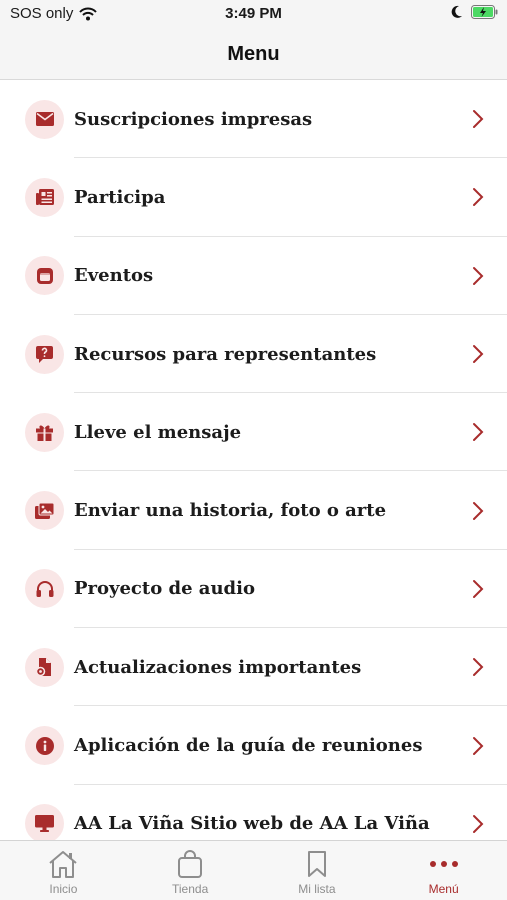 The image size is (507, 900). I want to click on tab-inicio: Inicio, so click(63, 870).